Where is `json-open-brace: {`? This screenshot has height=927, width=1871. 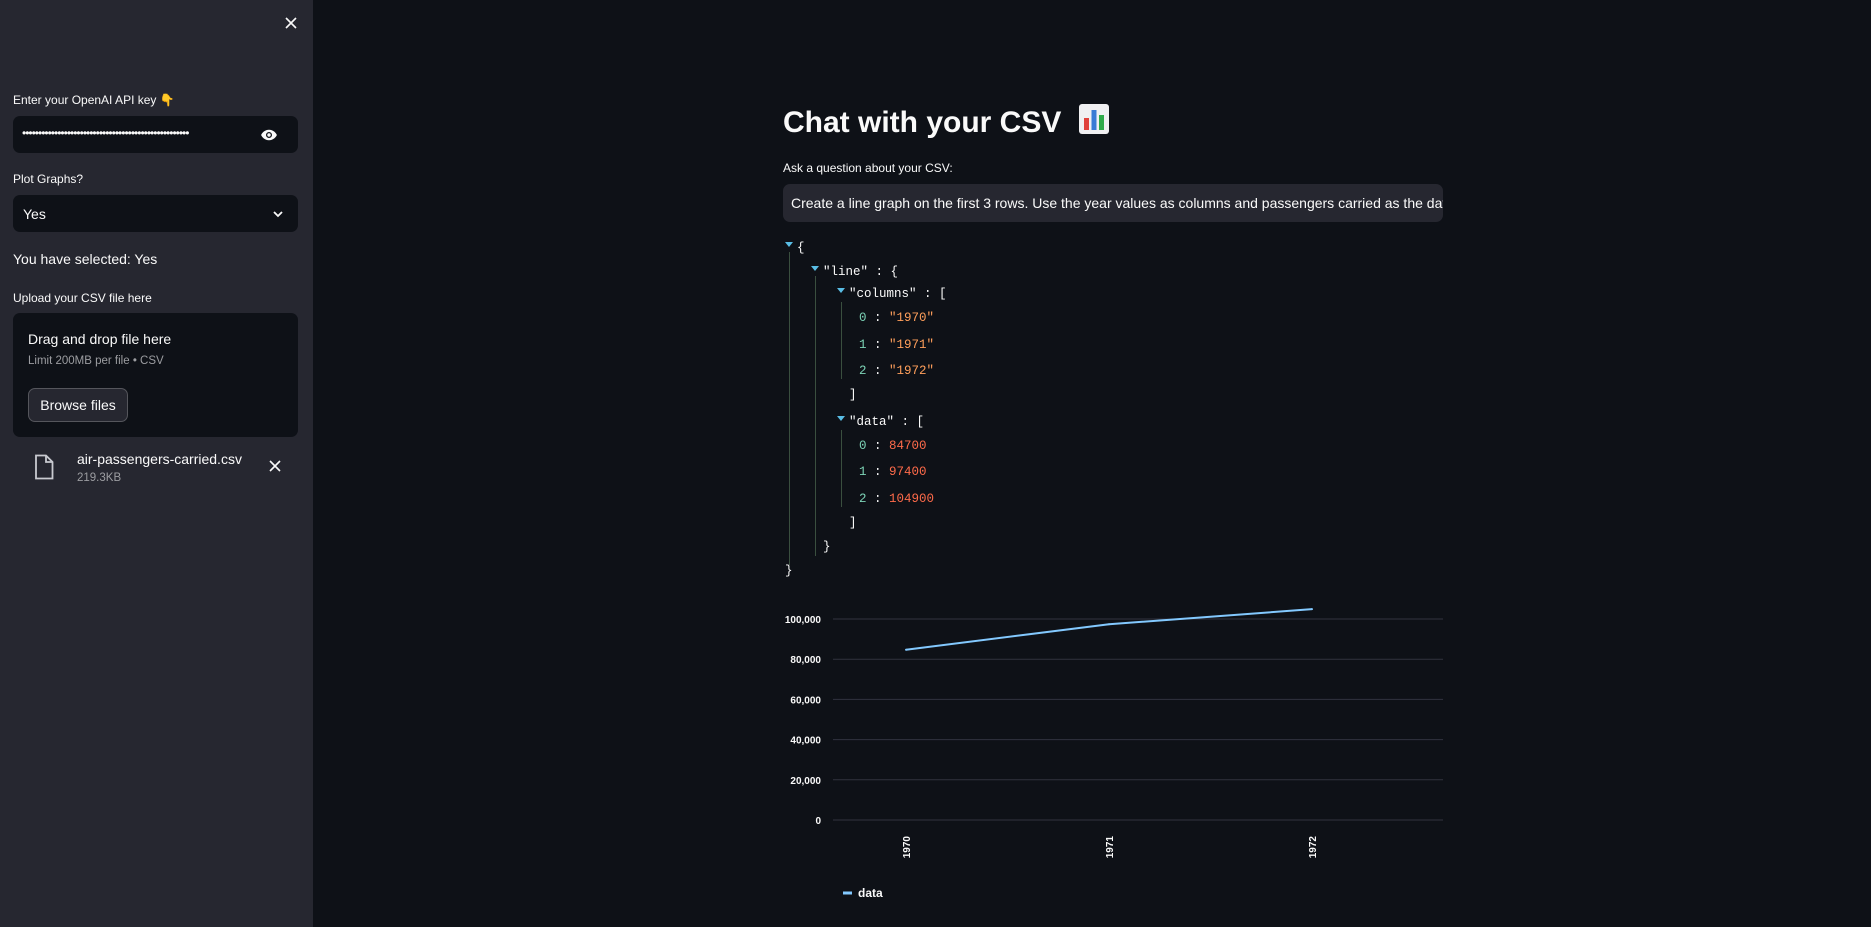
json-open-brace: { is located at coordinates (801, 248).